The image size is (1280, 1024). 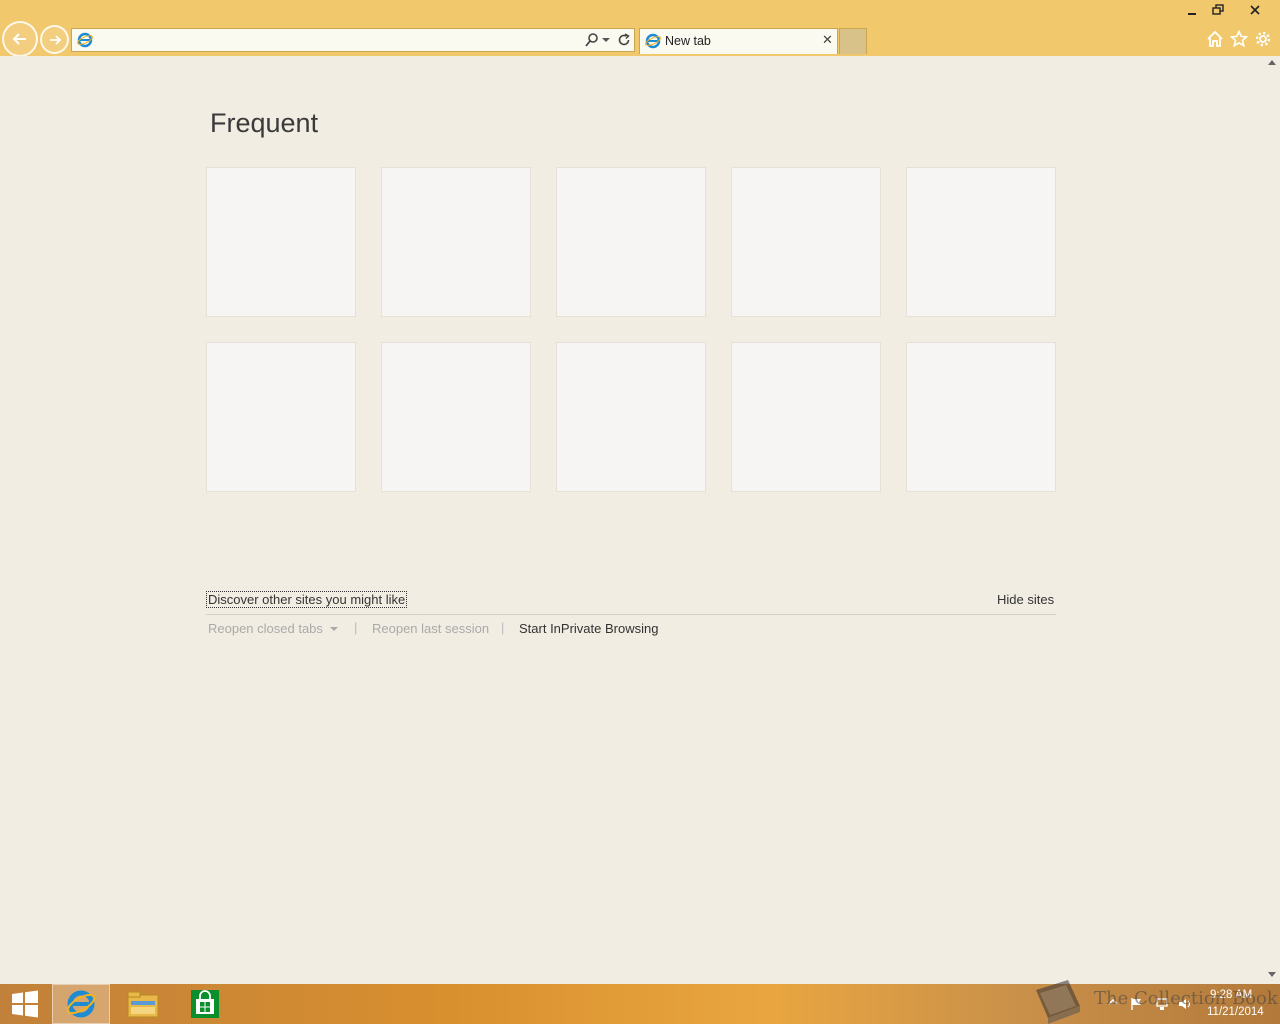 What do you see at coordinates (1186, 998) in the screenshot?
I see `watermark-text: The Collection Book` at bounding box center [1186, 998].